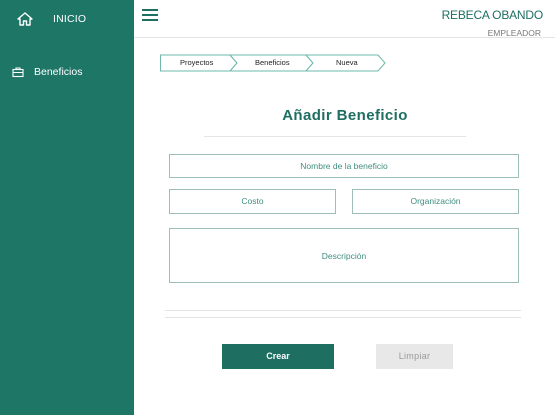  Describe the element at coordinates (344, 19) in the screenshot. I see `top-bar: REBECA OBANDO EMPLEADOR` at that location.